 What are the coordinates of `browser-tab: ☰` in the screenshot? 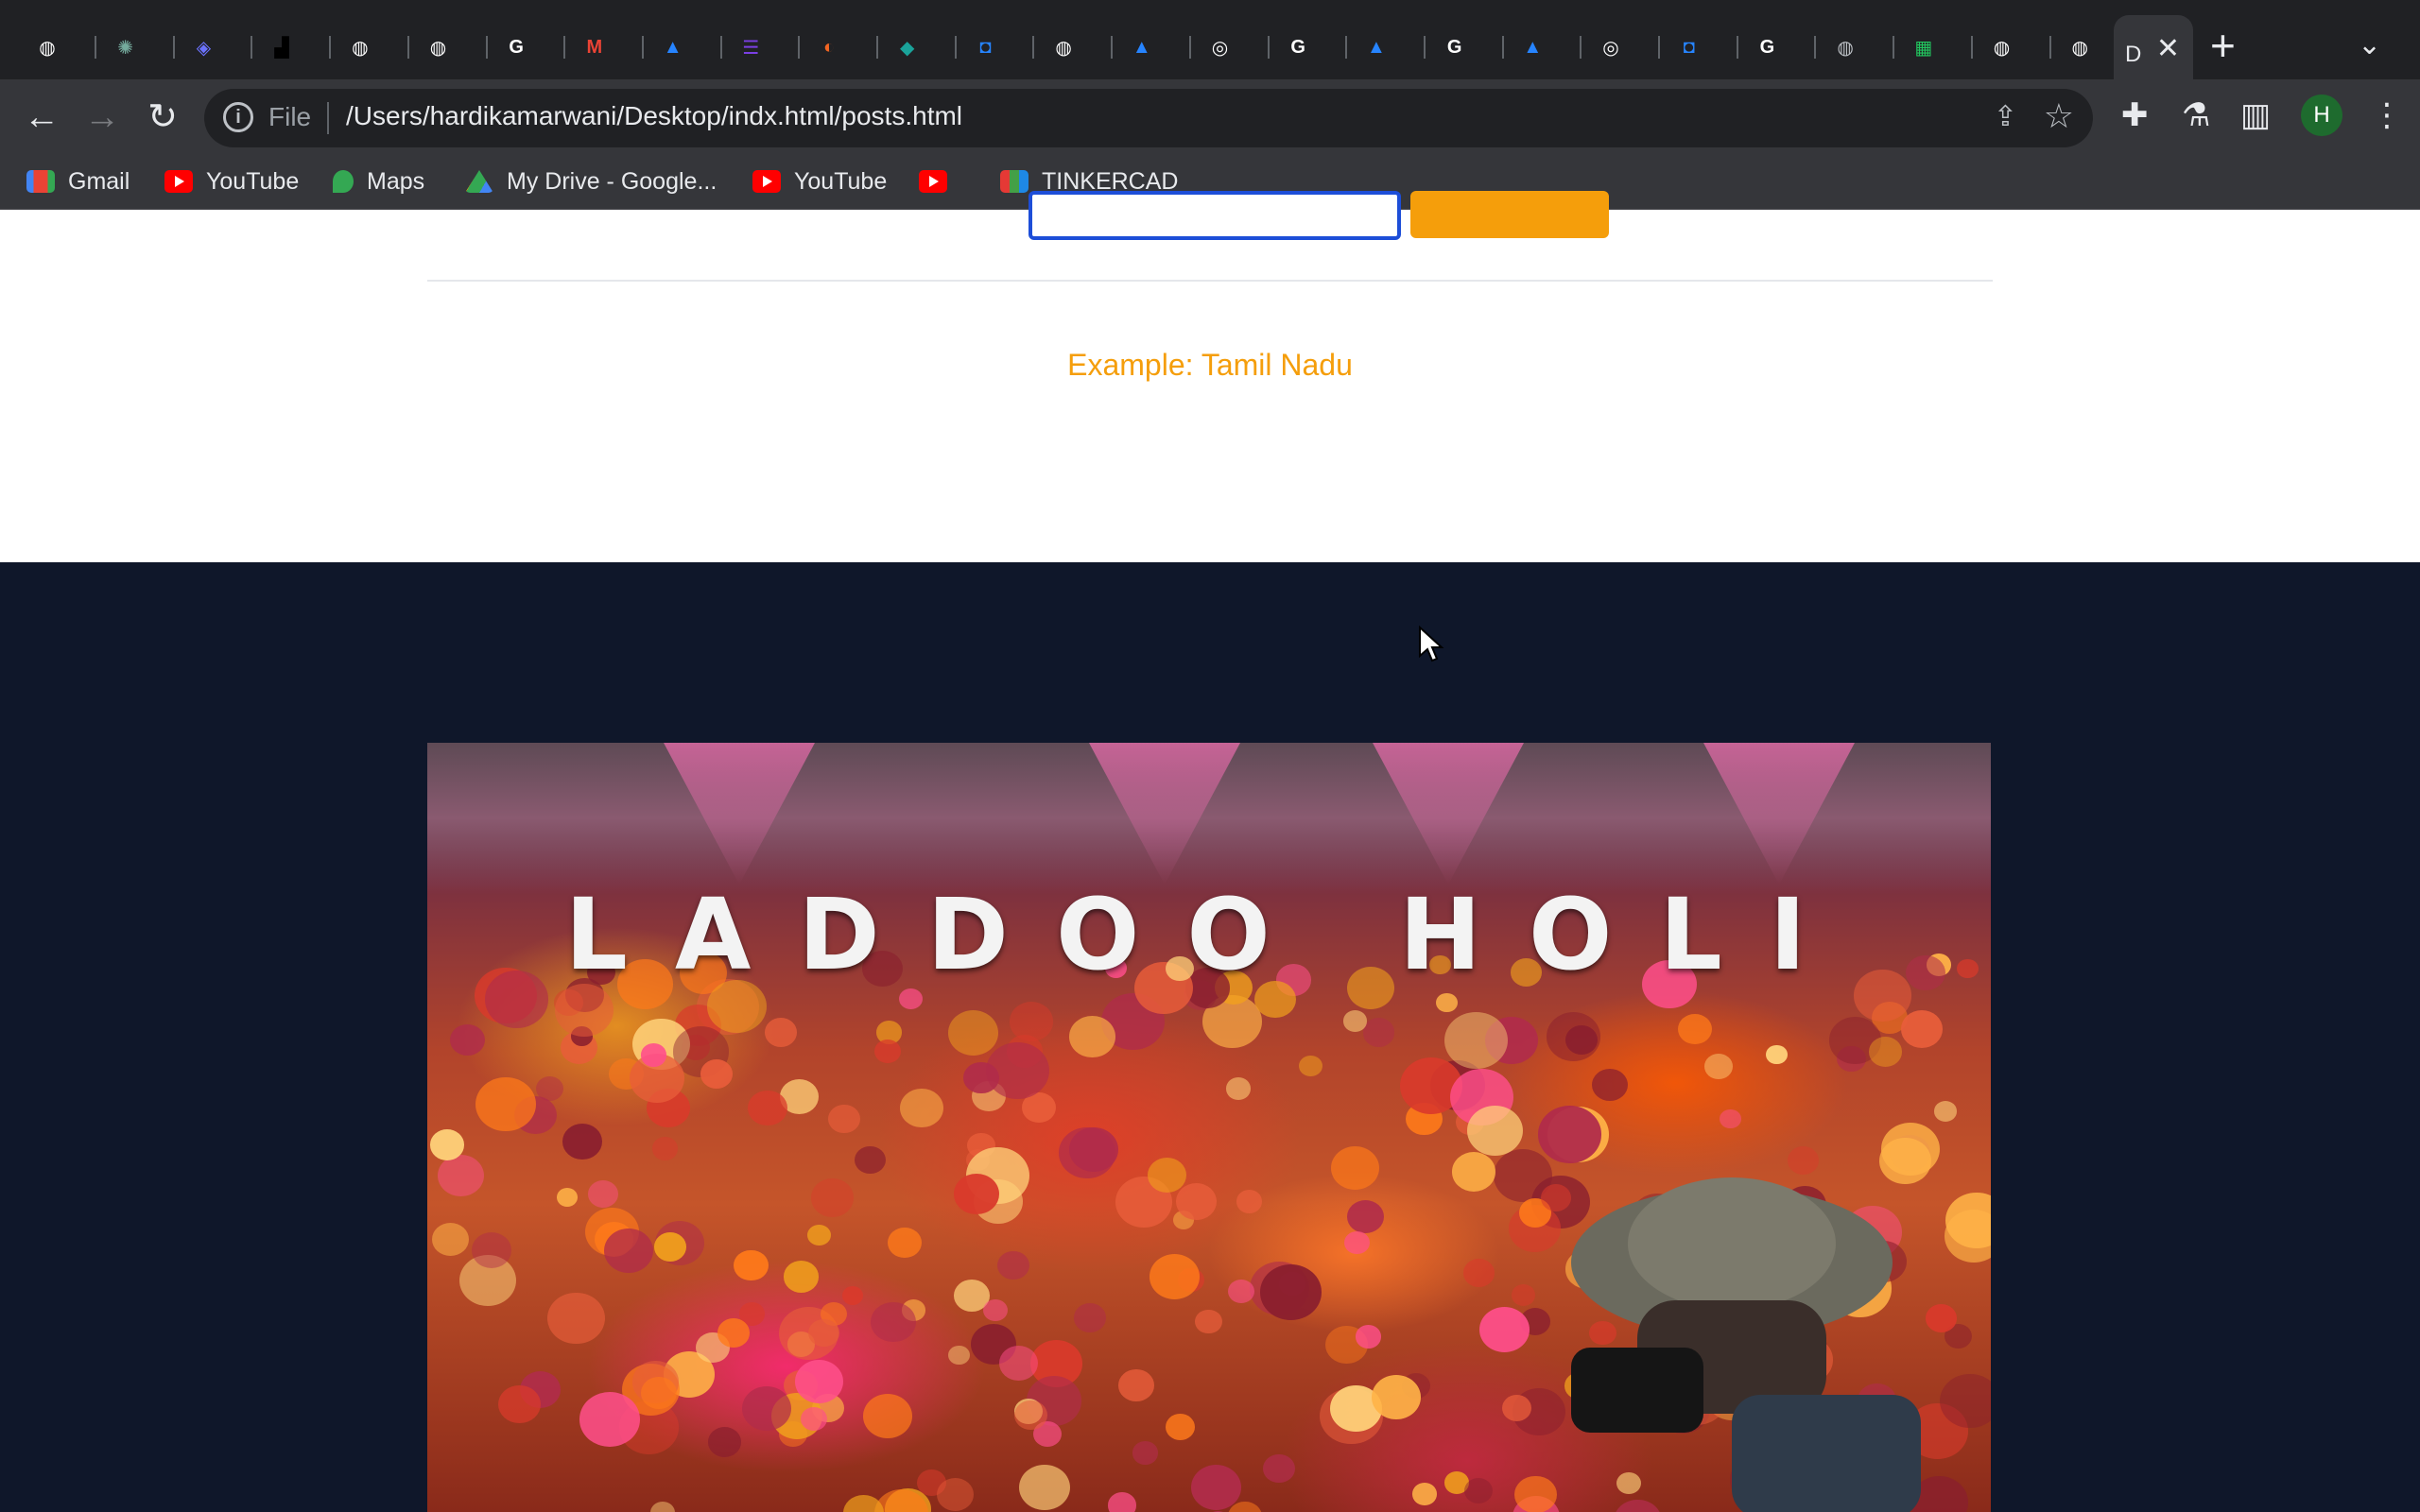 It's located at (761, 47).